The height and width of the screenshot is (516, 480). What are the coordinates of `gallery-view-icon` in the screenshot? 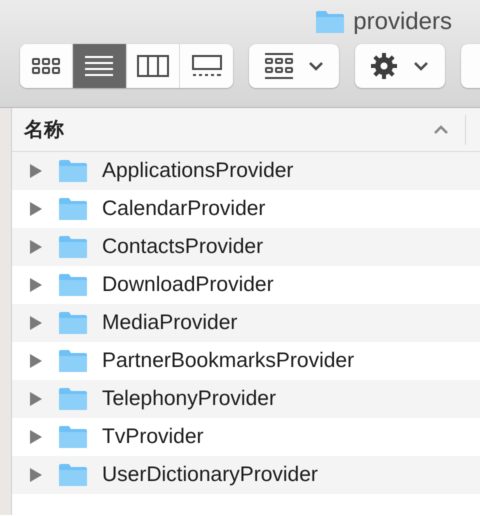 It's located at (207, 66).